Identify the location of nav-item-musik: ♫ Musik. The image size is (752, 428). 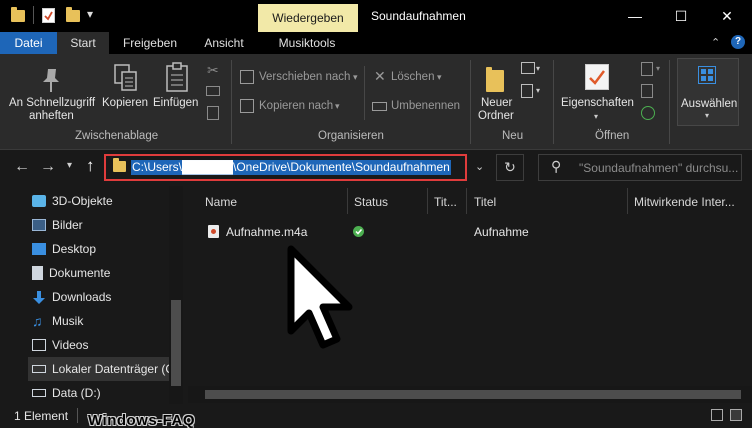
(100, 321).